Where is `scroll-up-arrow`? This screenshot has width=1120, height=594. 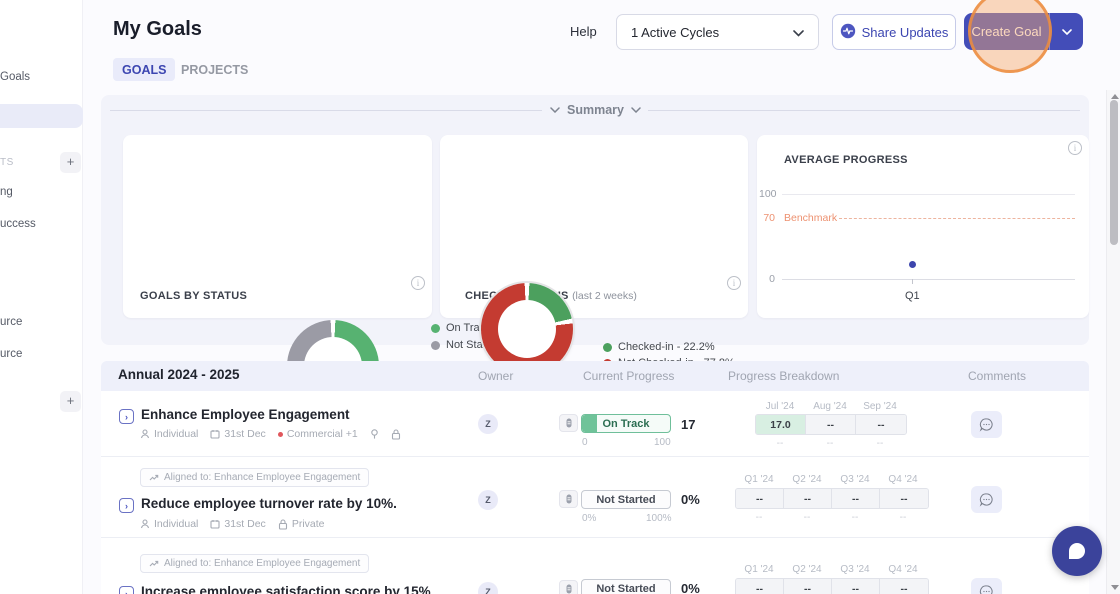
scroll-up-arrow is located at coordinates (1115, 96).